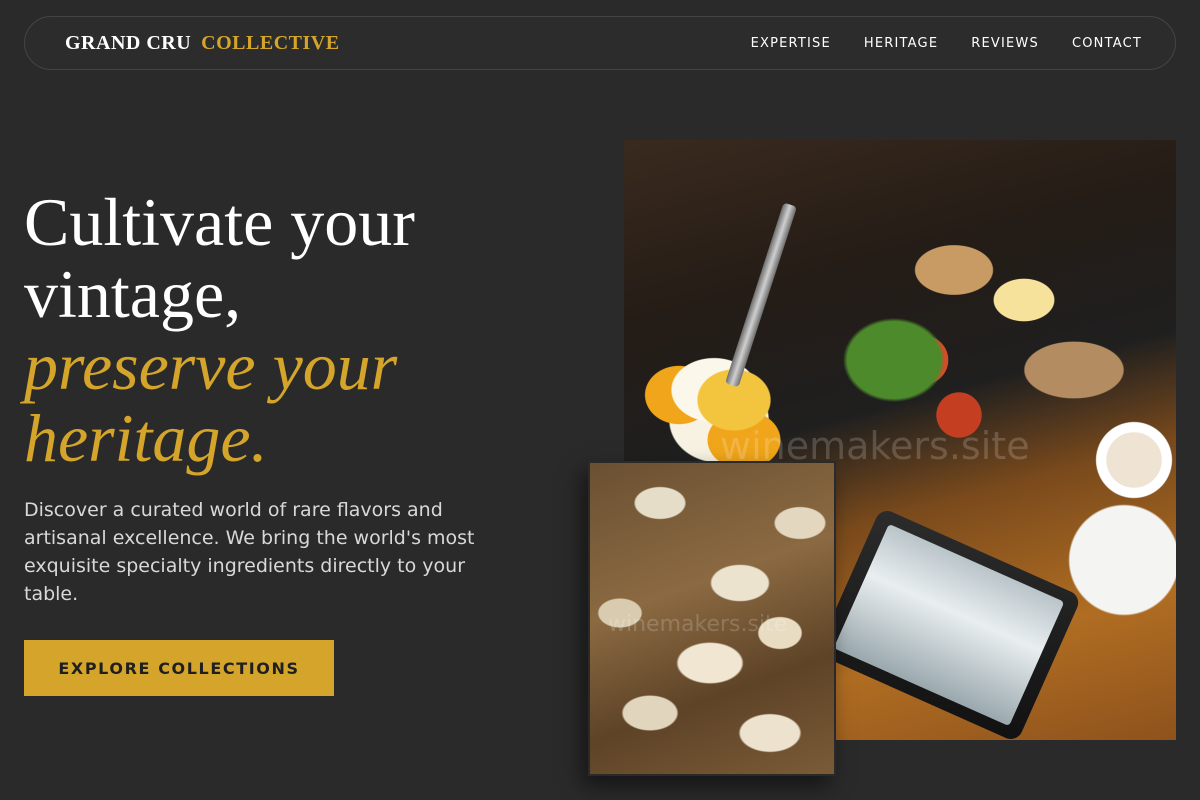 This screenshot has width=1200, height=800. I want to click on hero-title-line-1: Cultivate your vintage,, so click(219, 258).